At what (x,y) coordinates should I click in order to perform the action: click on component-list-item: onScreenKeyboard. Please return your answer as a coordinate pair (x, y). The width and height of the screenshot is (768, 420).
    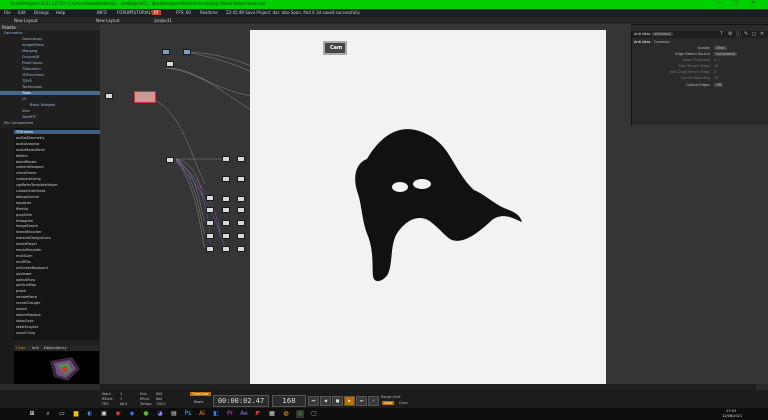
    Looking at the image, I should click on (32, 268).